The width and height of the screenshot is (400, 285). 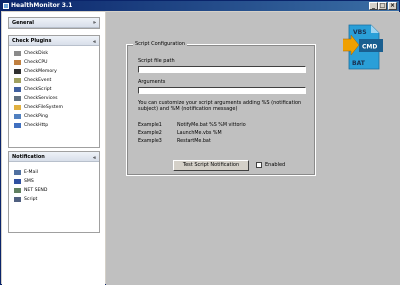 I want to click on plugin-item-label: CheckServices, so click(x=41, y=98).